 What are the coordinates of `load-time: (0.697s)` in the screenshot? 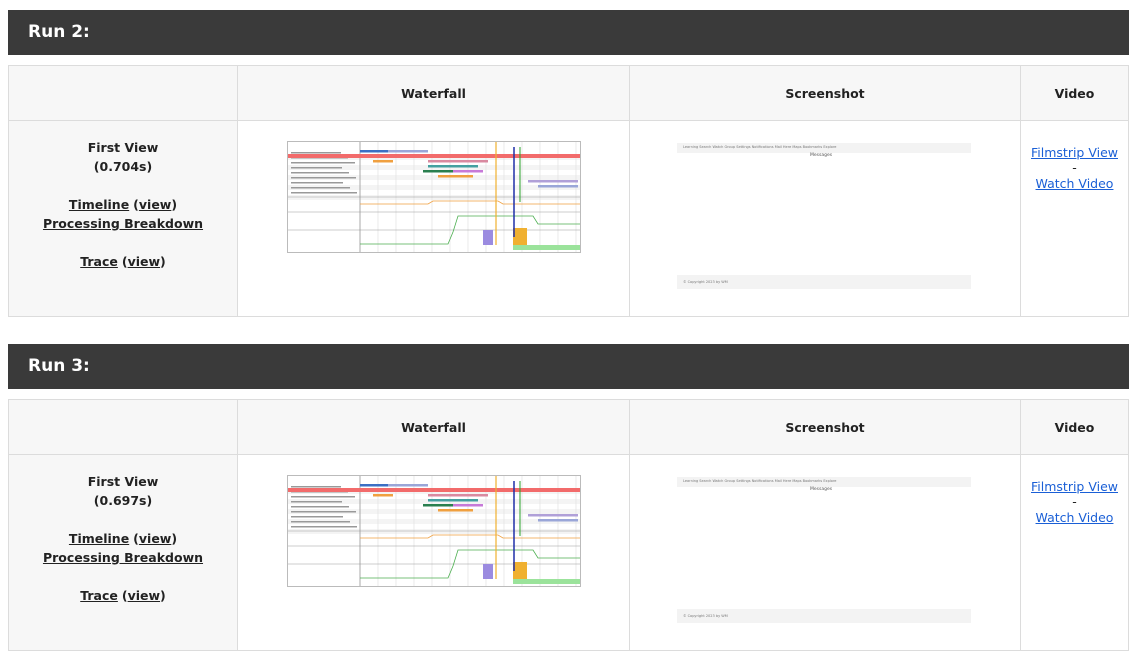 It's located at (123, 500).